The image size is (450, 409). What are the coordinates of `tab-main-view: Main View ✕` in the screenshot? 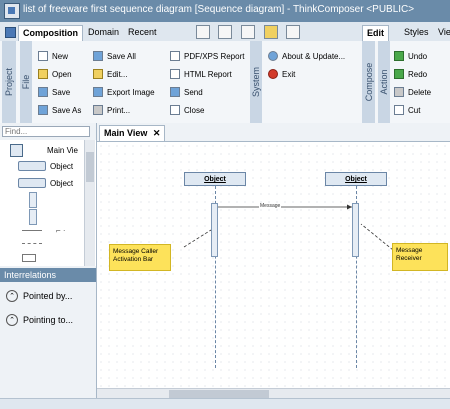 It's located at (132, 133).